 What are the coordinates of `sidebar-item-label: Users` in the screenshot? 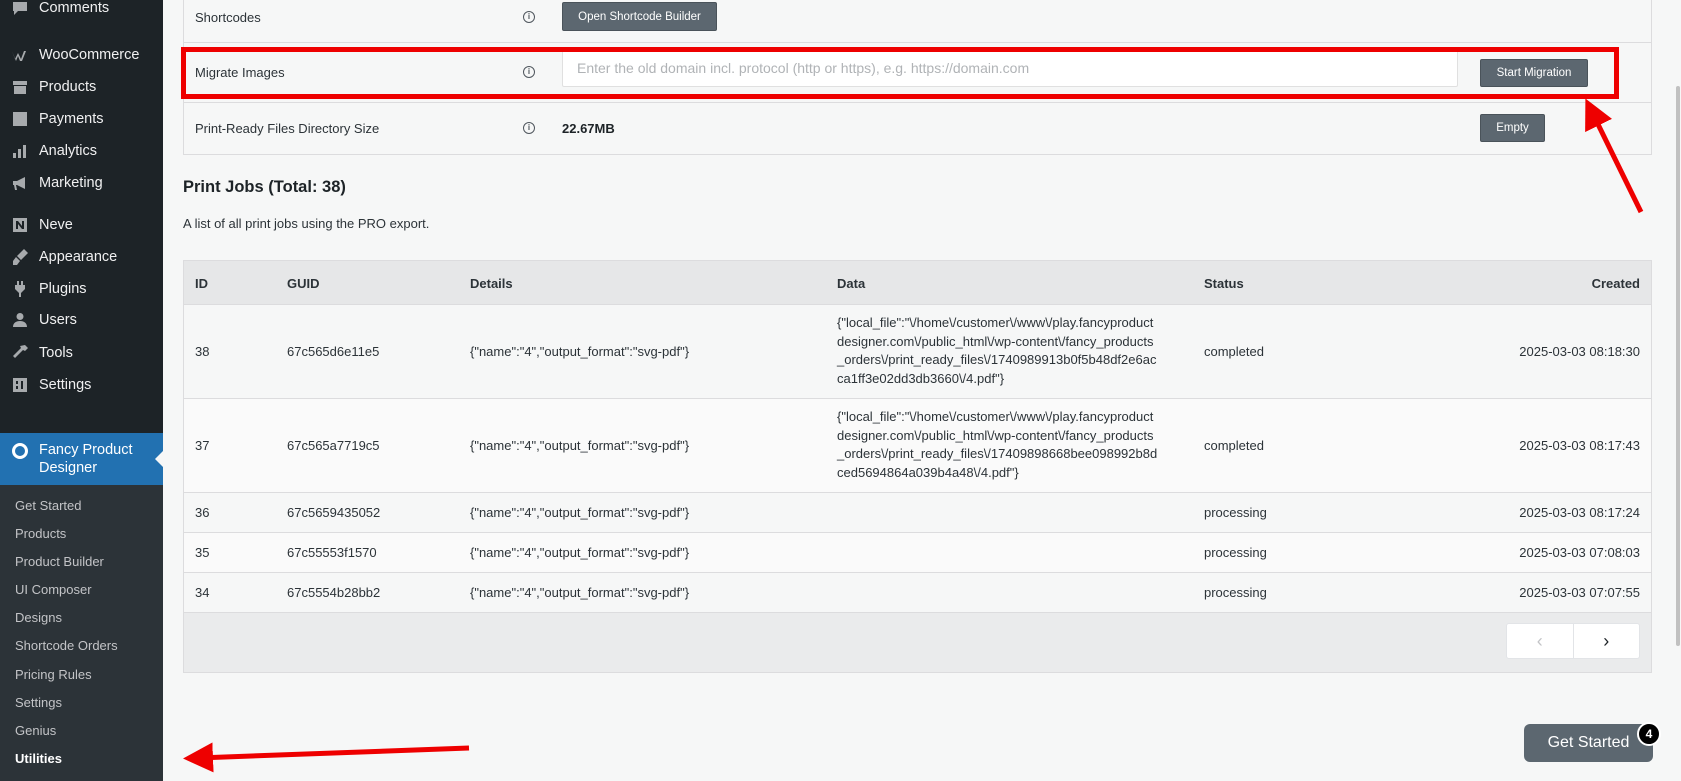 It's located at (58, 320).